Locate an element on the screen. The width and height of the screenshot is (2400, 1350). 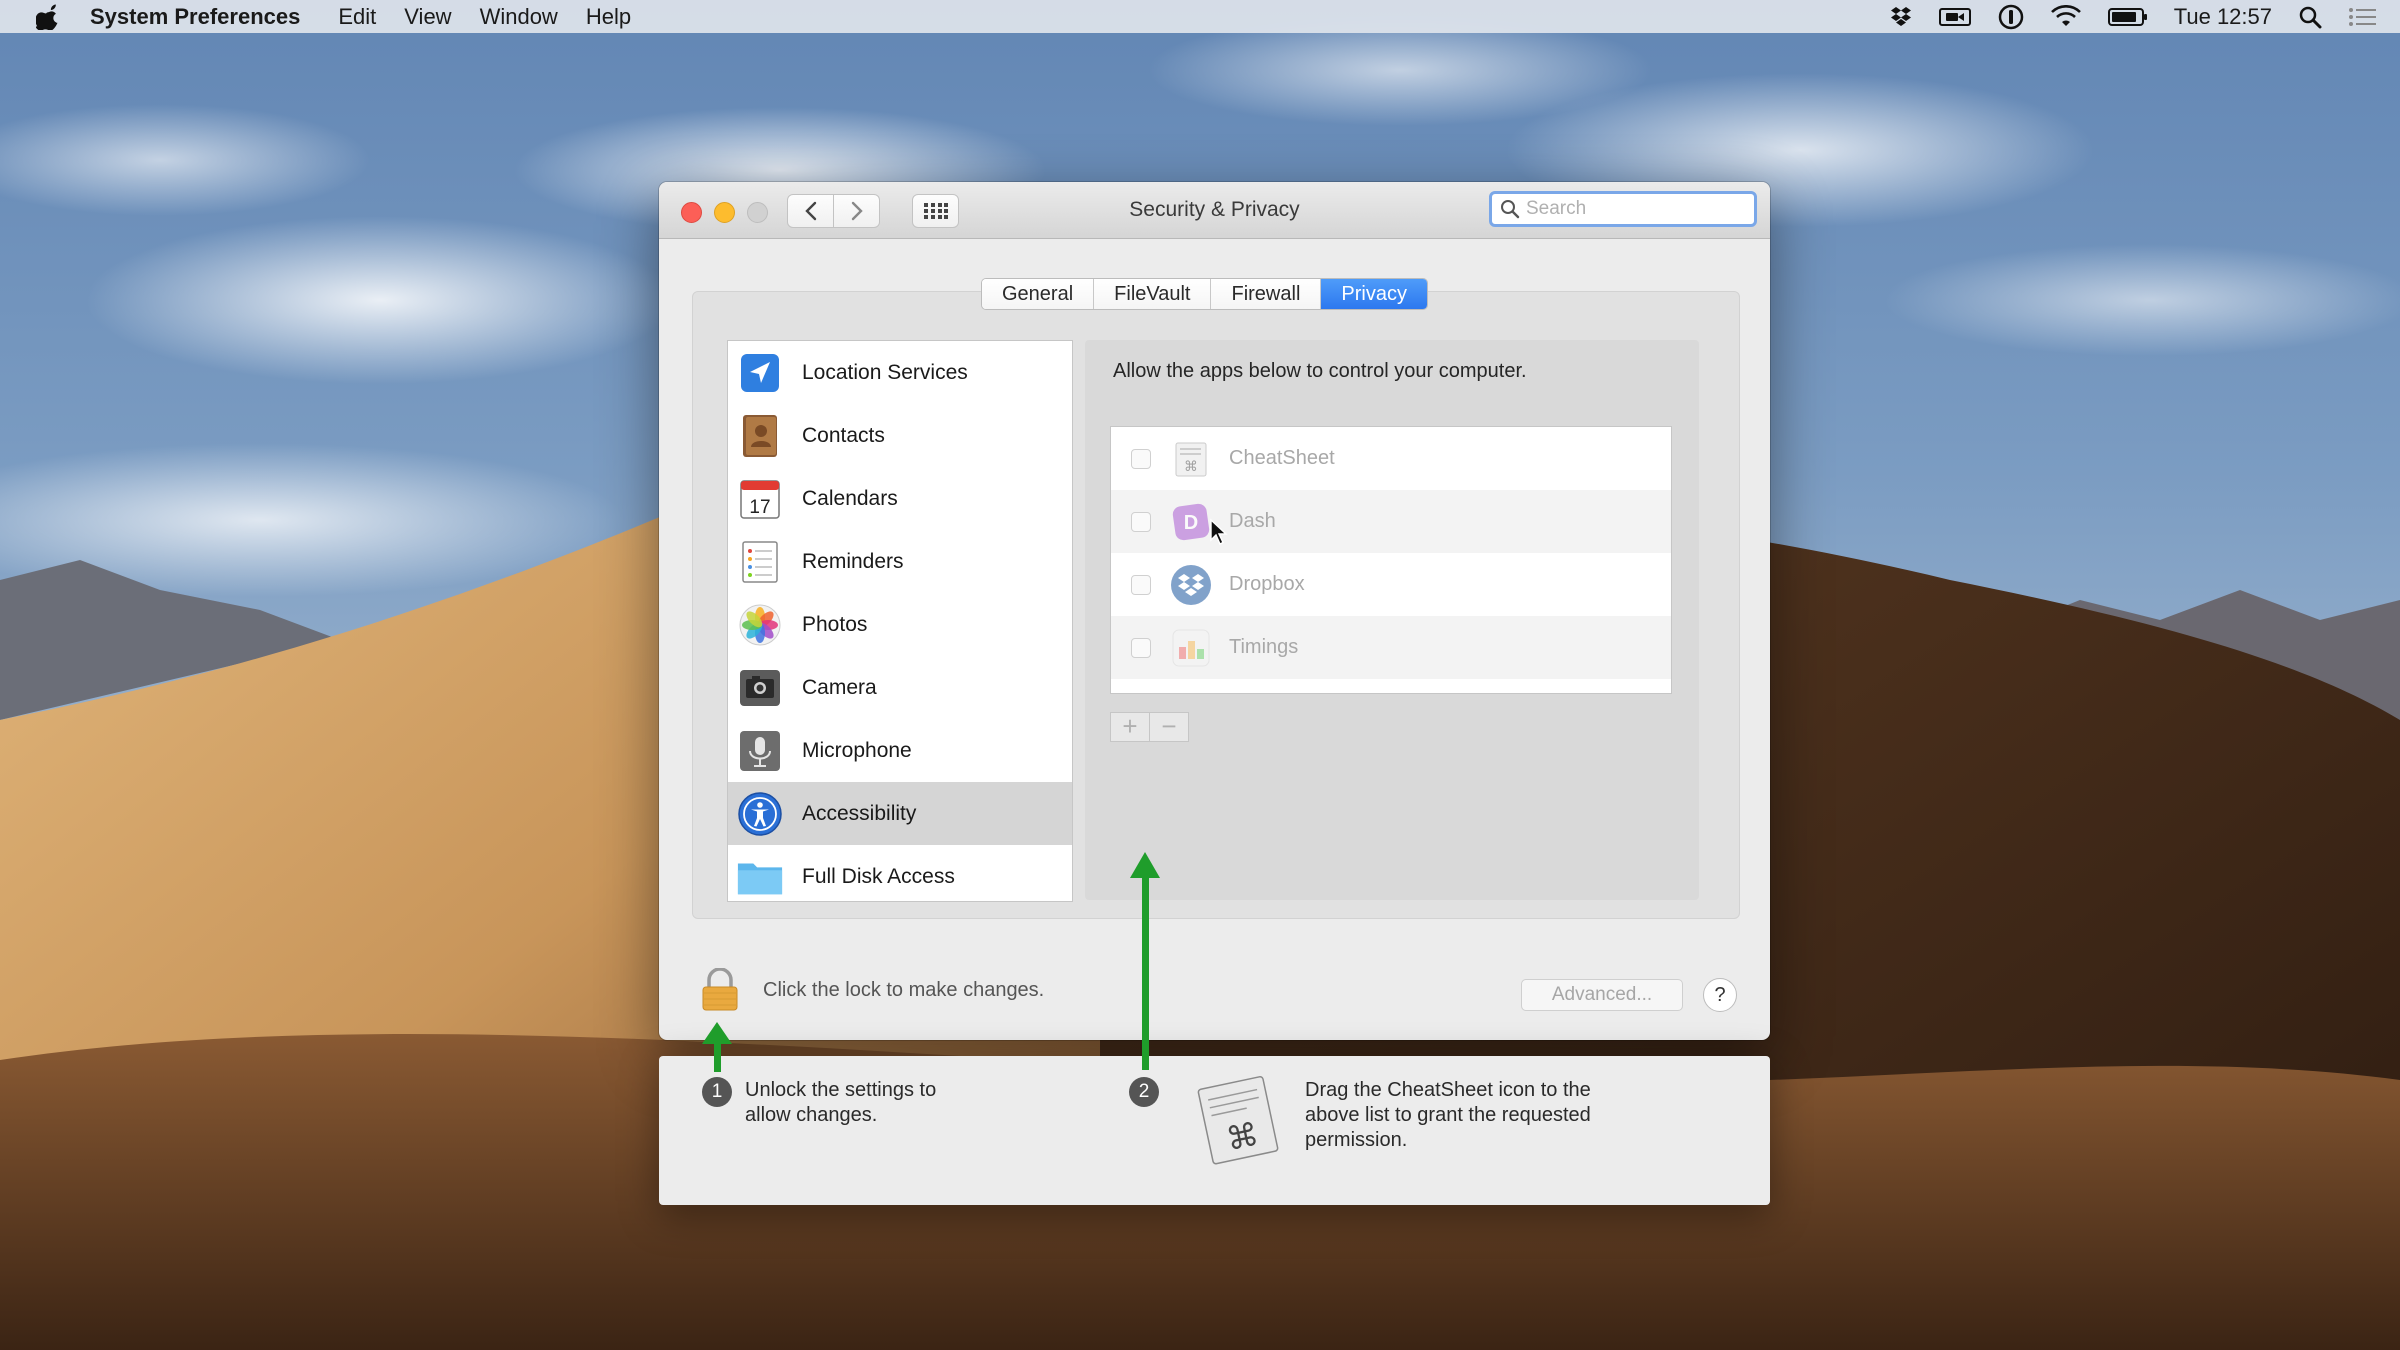
privacy-item-calendars: 17 Calendars is located at coordinates (900, 498).